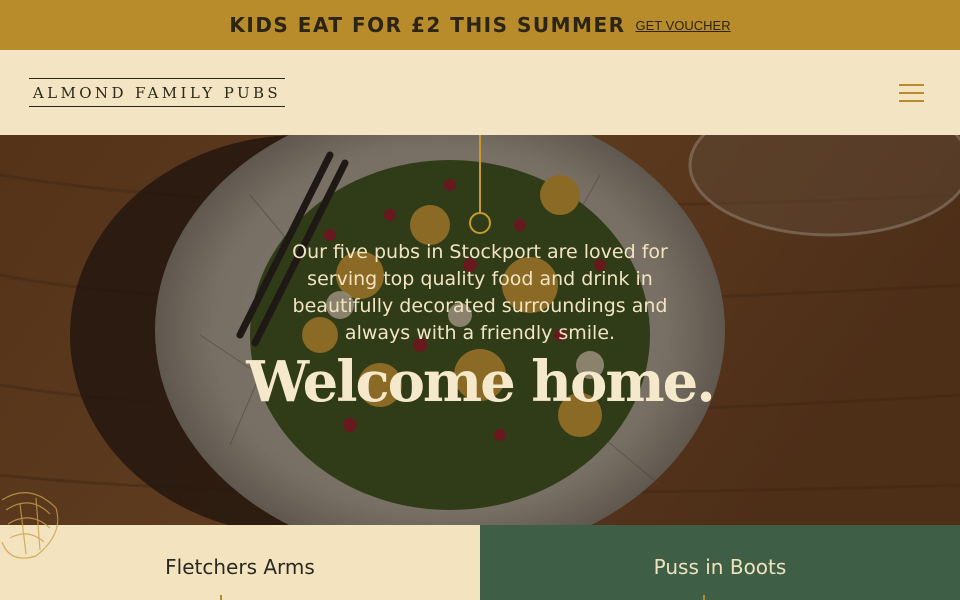 The image size is (960, 600). I want to click on site-logo: ALMOND FAMILY PUBS, so click(157, 92).